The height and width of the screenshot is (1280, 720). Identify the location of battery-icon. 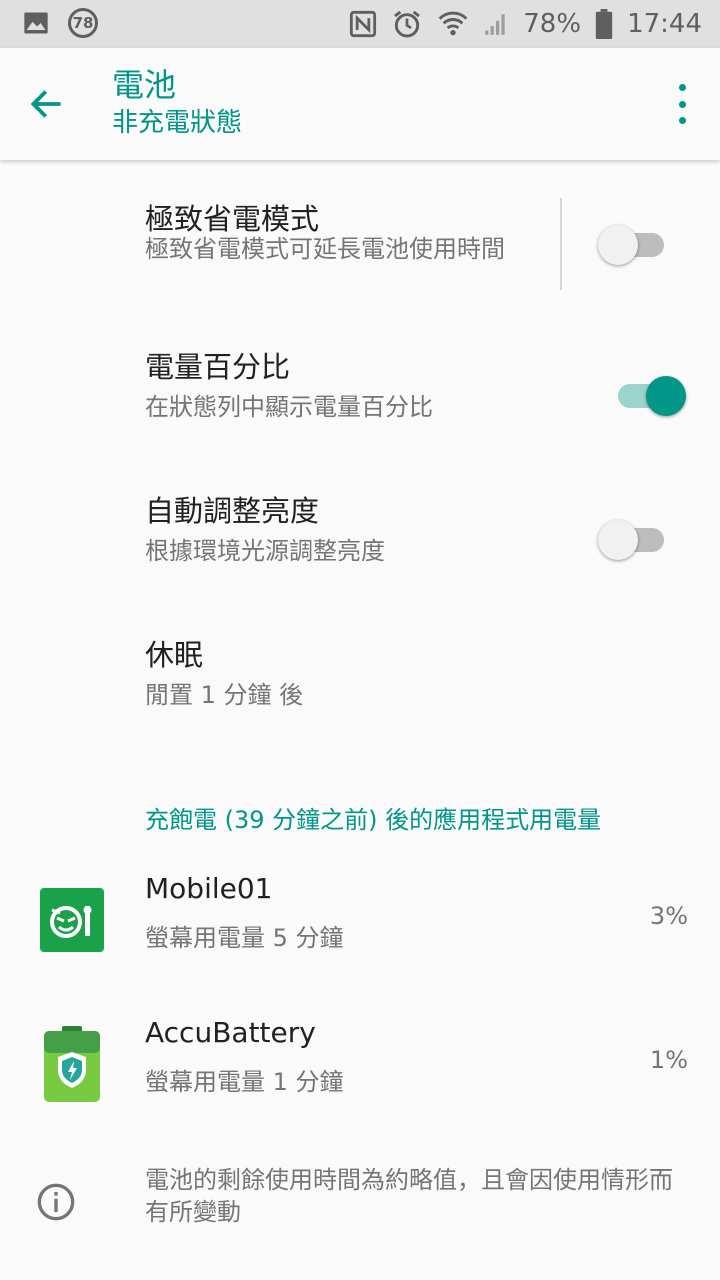
(604, 24).